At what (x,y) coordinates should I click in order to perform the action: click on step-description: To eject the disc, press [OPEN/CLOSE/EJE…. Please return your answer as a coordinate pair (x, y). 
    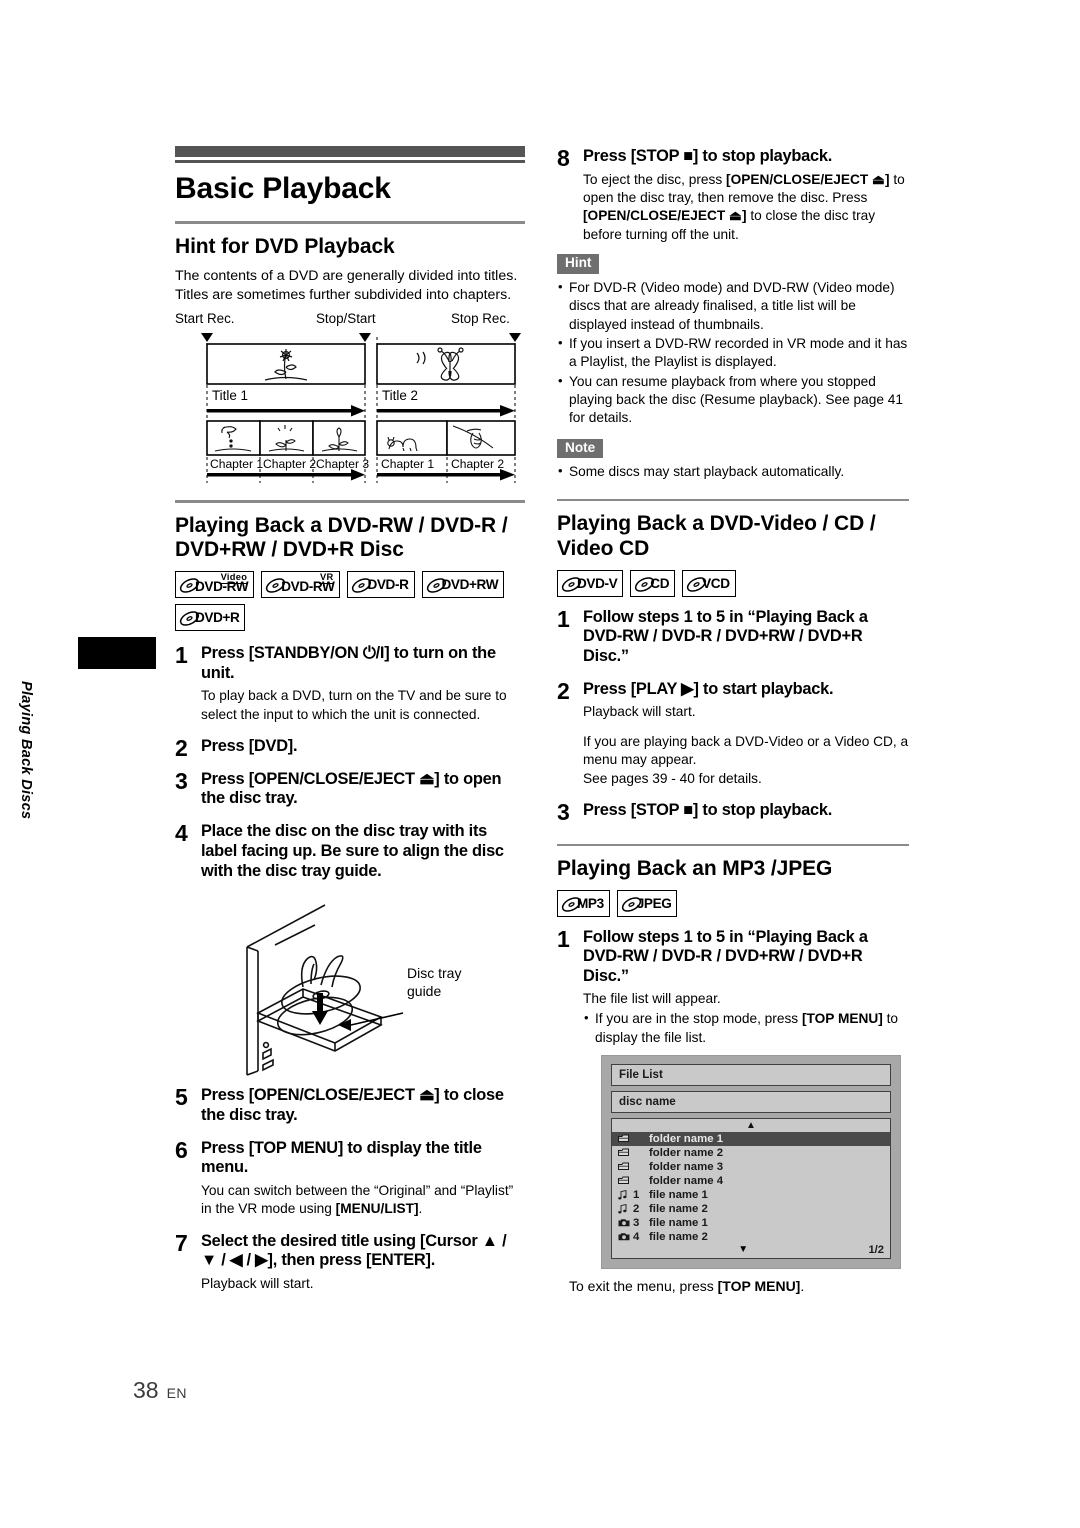
    Looking at the image, I should click on (746, 207).